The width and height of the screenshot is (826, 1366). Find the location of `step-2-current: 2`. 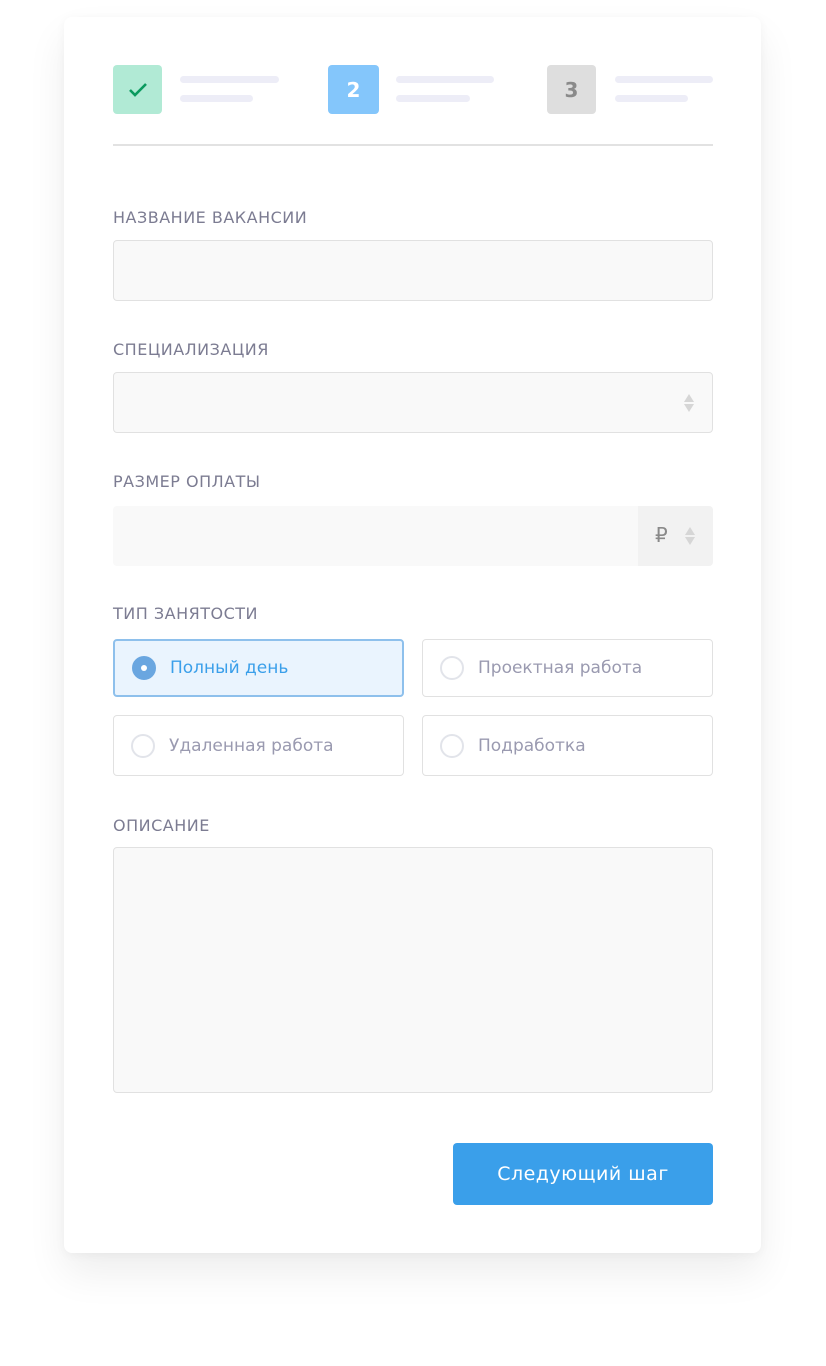

step-2-current: 2 is located at coordinates (353, 89).